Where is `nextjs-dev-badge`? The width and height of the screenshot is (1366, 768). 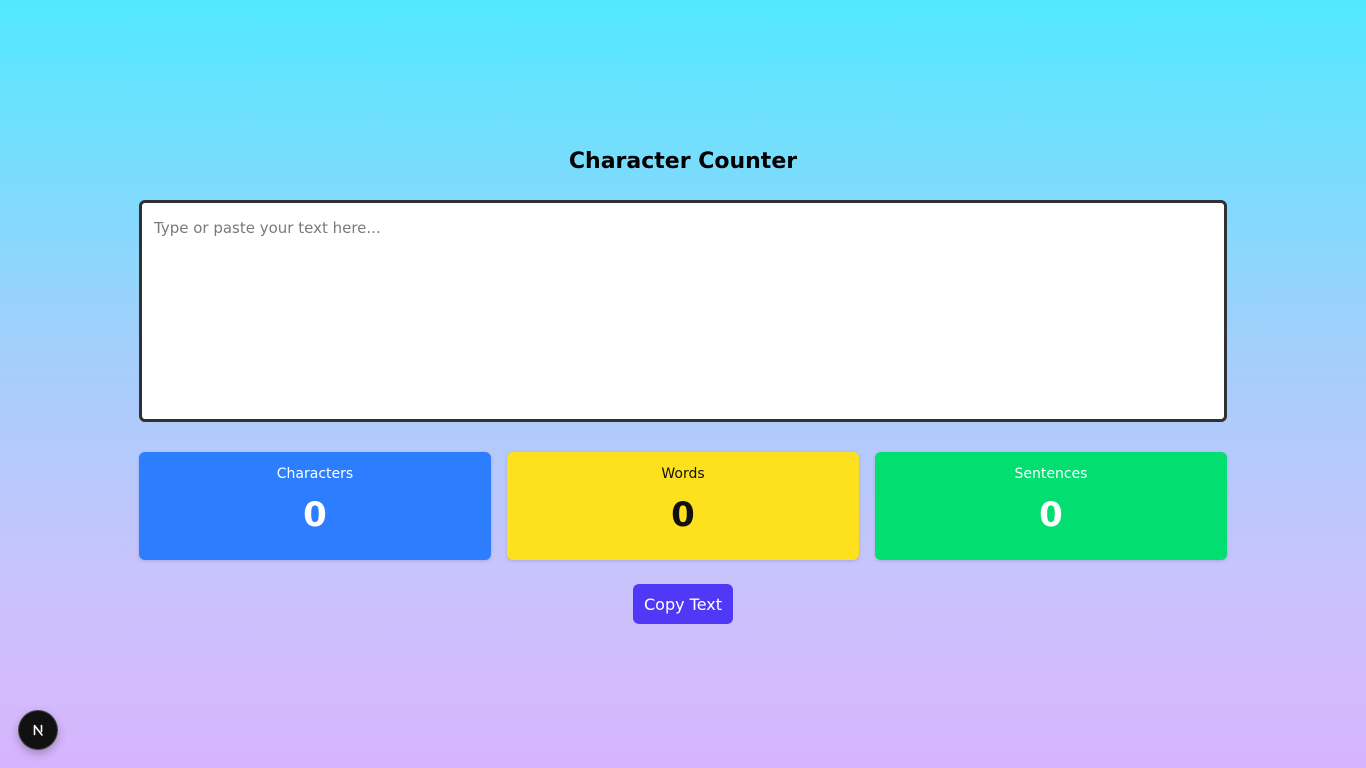
nextjs-dev-badge is located at coordinates (38, 730).